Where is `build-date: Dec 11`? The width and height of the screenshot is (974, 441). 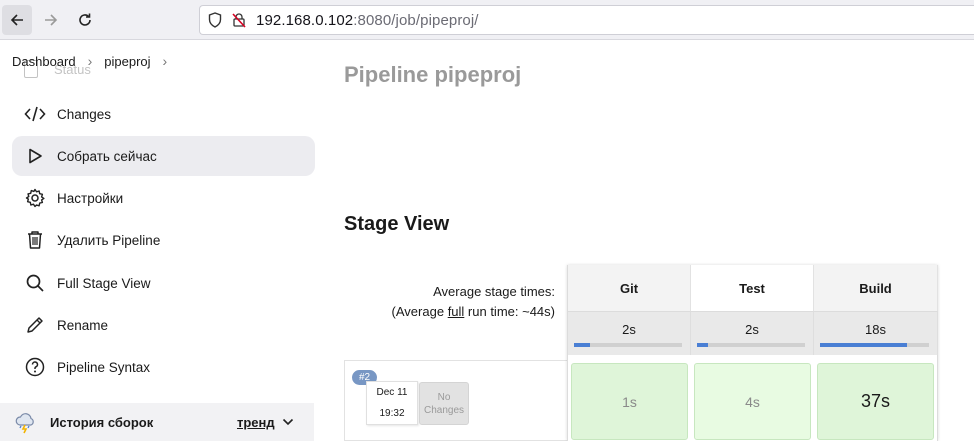 build-date: Dec 11 is located at coordinates (392, 392).